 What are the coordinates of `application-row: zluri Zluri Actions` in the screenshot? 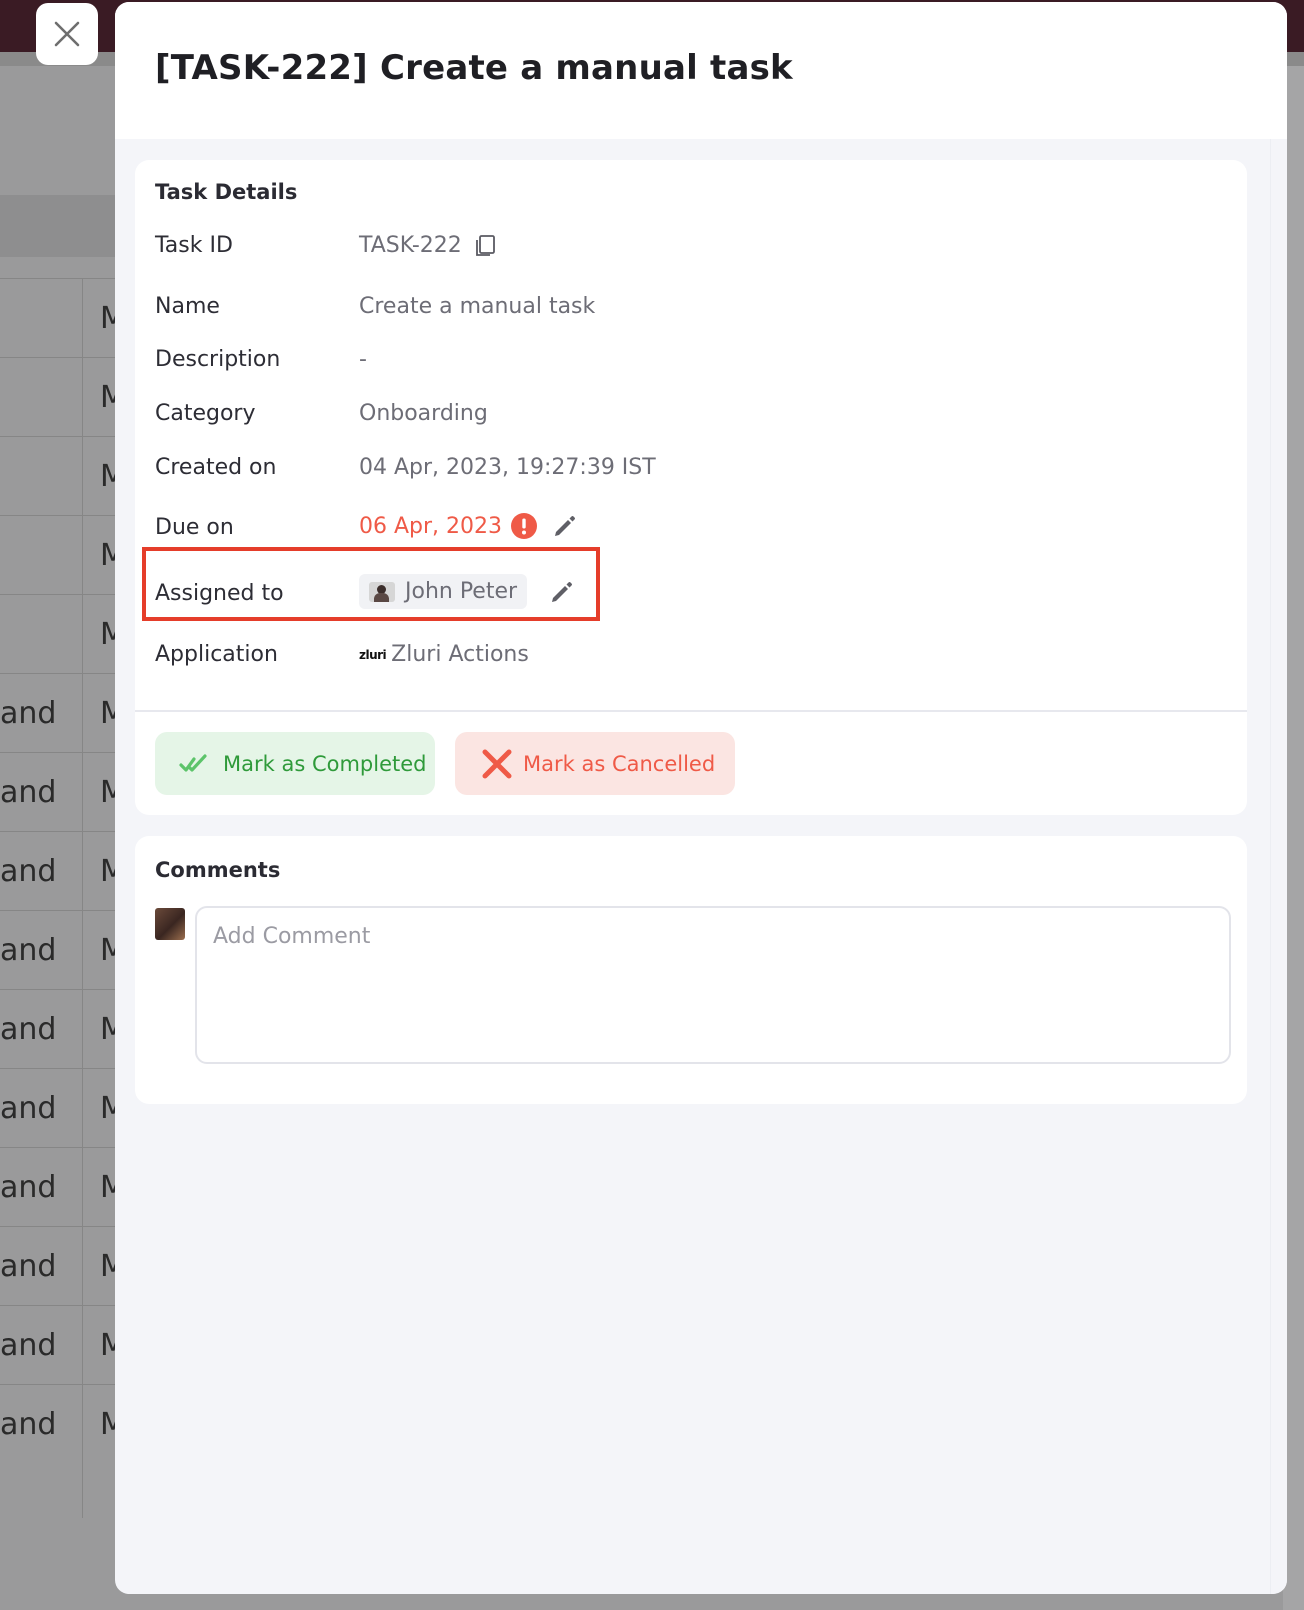 It's located at (444, 654).